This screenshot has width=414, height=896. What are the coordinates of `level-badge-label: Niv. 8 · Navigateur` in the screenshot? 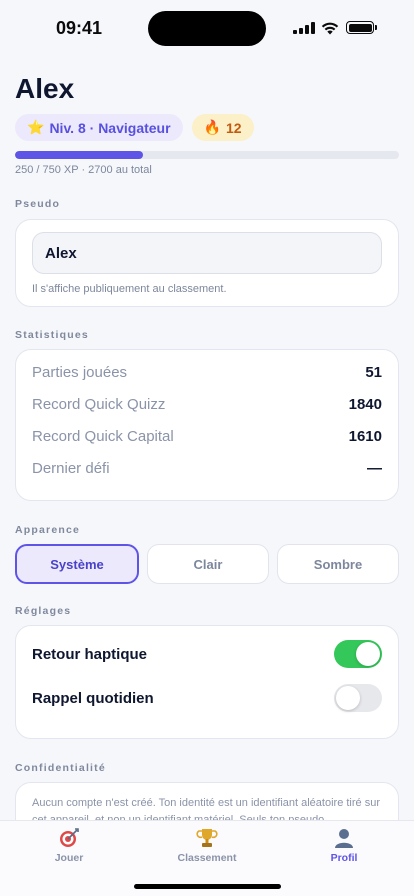 It's located at (110, 127).